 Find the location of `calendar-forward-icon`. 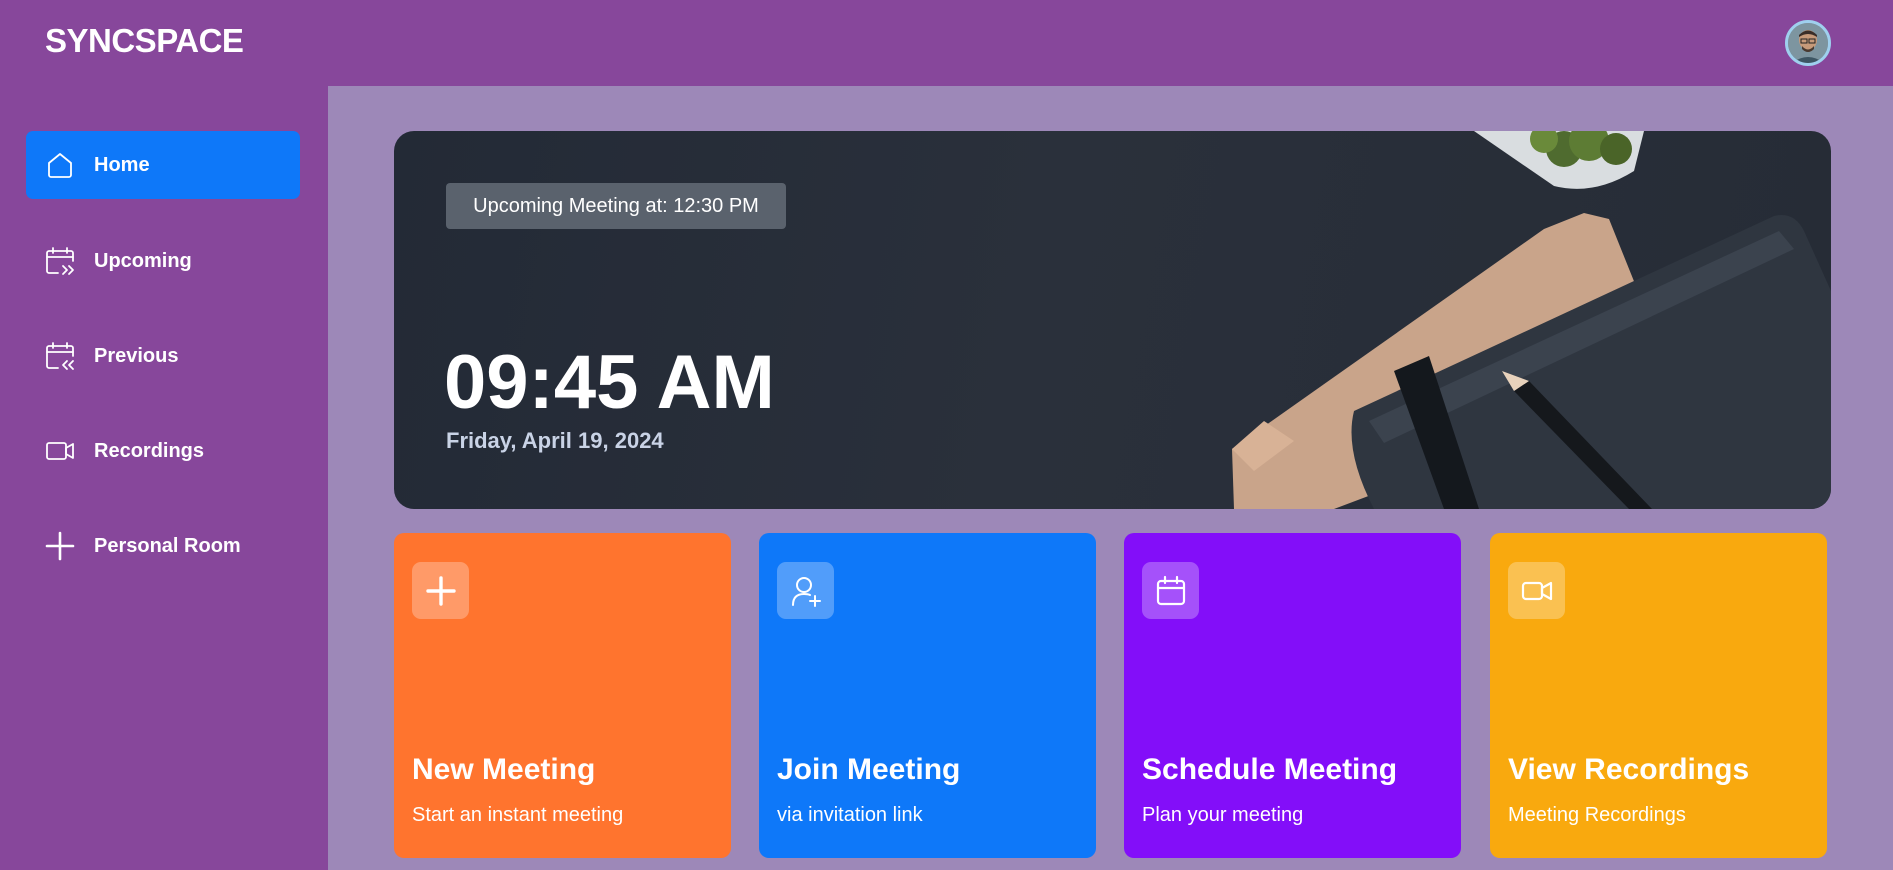

calendar-forward-icon is located at coordinates (60, 261).